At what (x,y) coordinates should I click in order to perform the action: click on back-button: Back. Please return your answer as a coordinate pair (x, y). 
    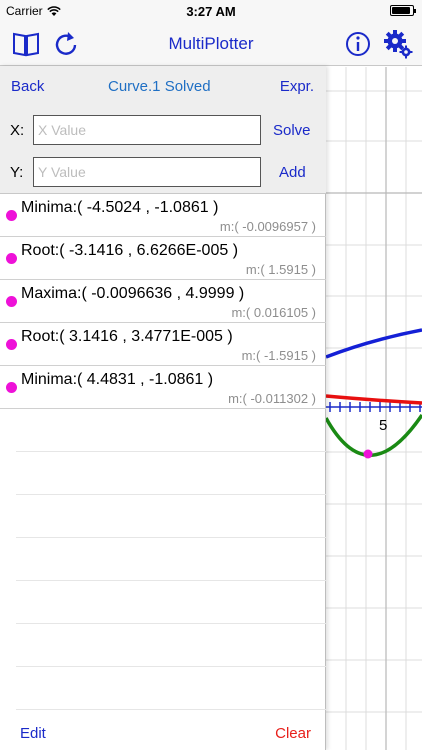
    Looking at the image, I should click on (27, 86).